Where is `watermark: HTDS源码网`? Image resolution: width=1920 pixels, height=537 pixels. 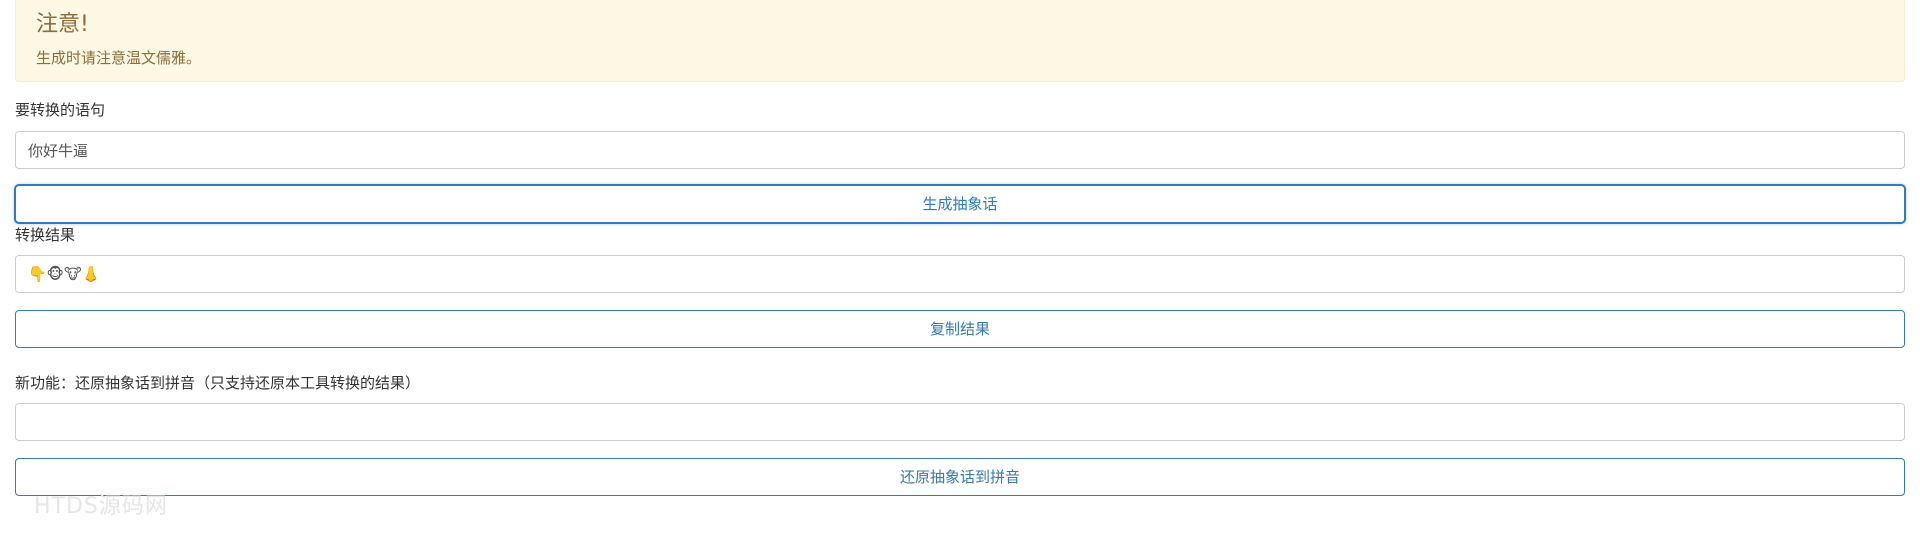
watermark: HTDS源码网 is located at coordinates (101, 506).